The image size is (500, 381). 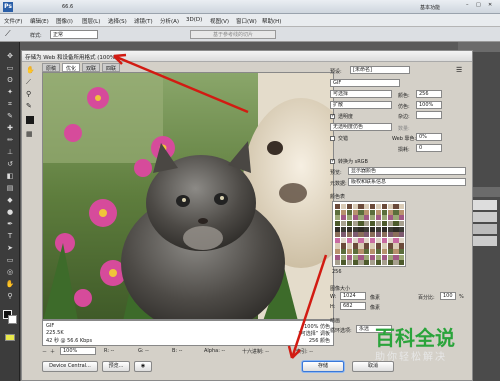 I want to click on watermark-subtitle: 助你轻松解决, so click(x=411, y=357).